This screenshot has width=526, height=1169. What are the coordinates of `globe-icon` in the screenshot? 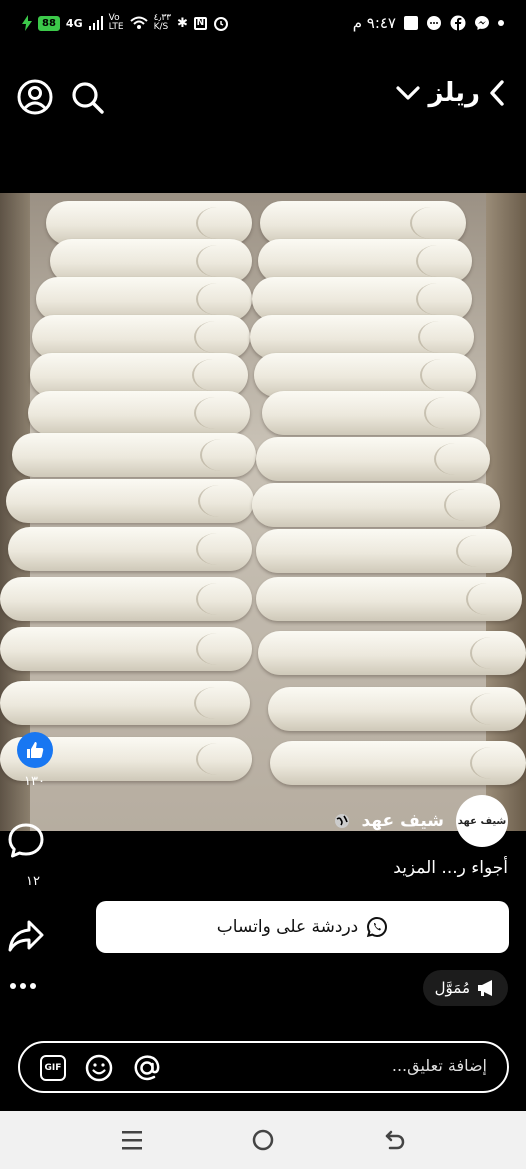 It's located at (341, 821).